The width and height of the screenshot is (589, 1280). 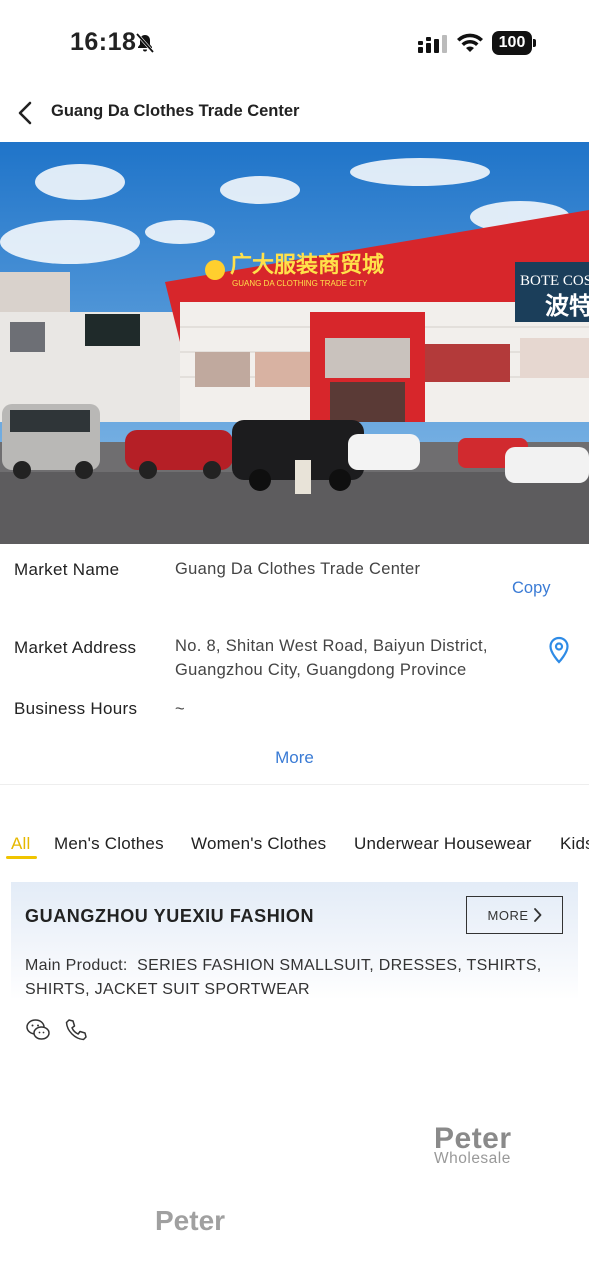 I want to click on watermark-logo: Peter Wholesale, so click(x=473, y=1145).